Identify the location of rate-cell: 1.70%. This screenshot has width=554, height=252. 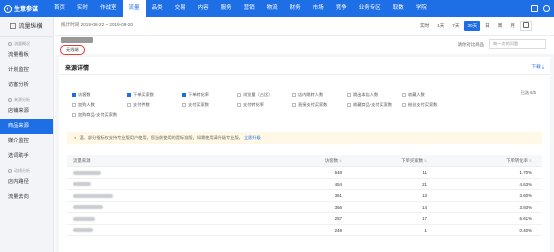
(525, 172).